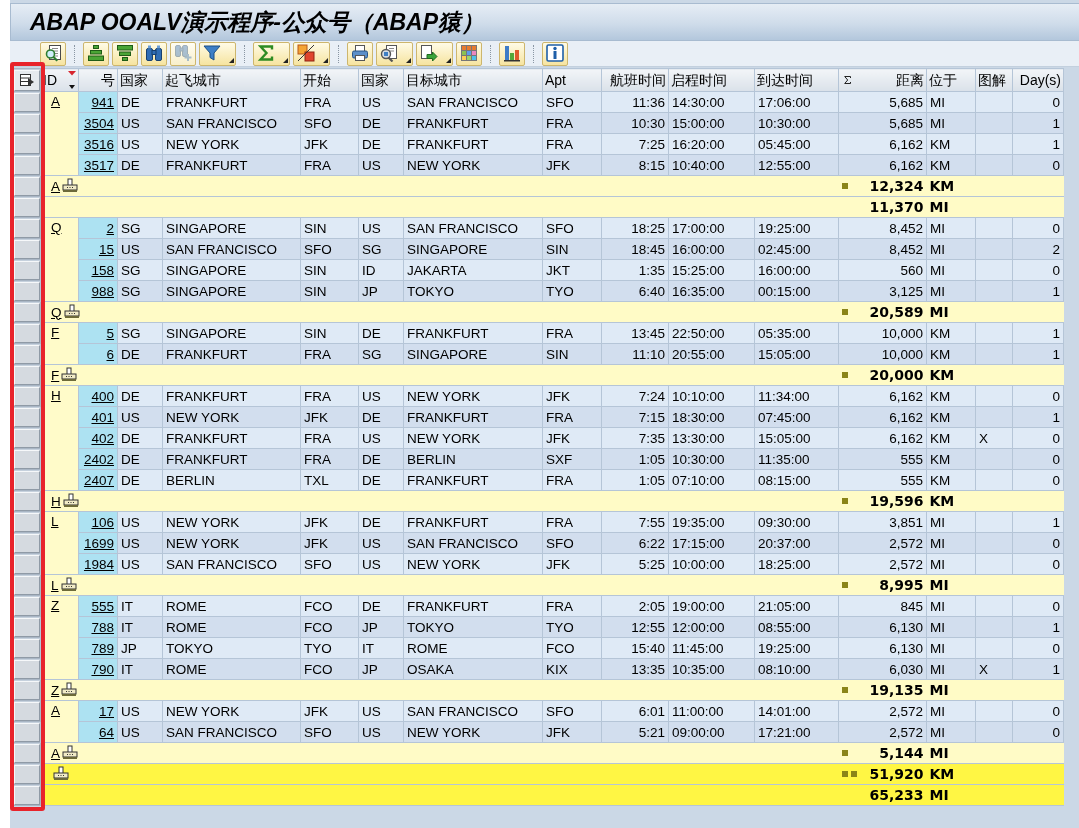 Image resolution: width=1079 pixels, height=828 pixels. Describe the element at coordinates (635, 80) in the screenshot. I see `column-header: 航班时间` at that location.